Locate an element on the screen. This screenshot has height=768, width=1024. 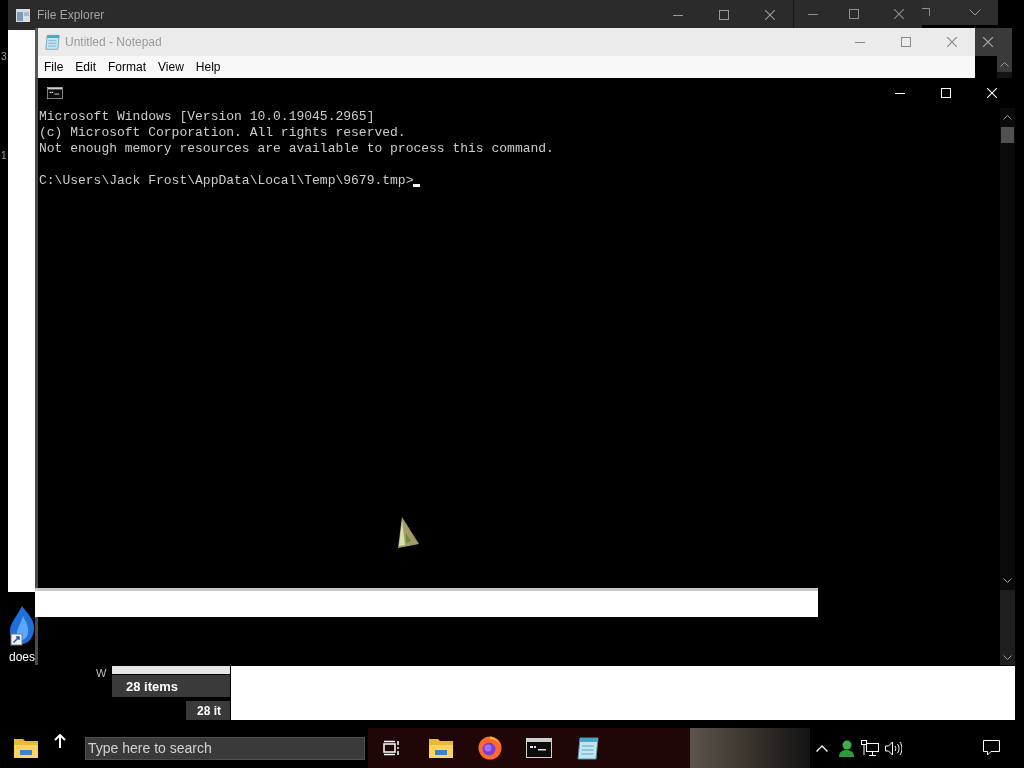
console-line: Not enough memory resources are available to process this command. is located at coordinates (296, 149).